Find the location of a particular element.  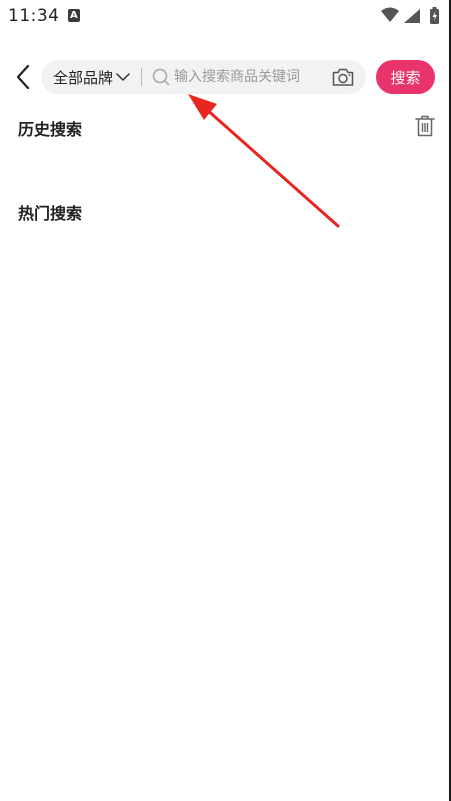

back-arrow-icon is located at coordinates (23, 77).